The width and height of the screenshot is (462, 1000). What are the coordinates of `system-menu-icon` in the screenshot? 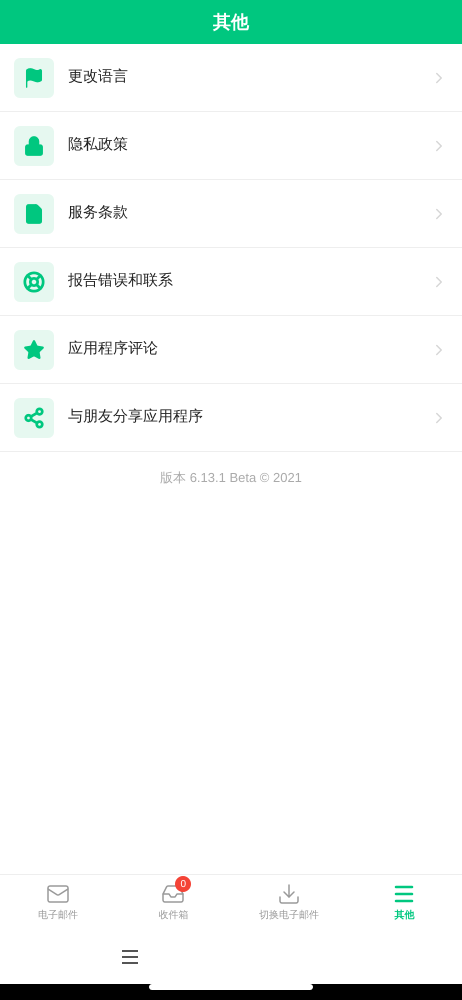 It's located at (130, 957).